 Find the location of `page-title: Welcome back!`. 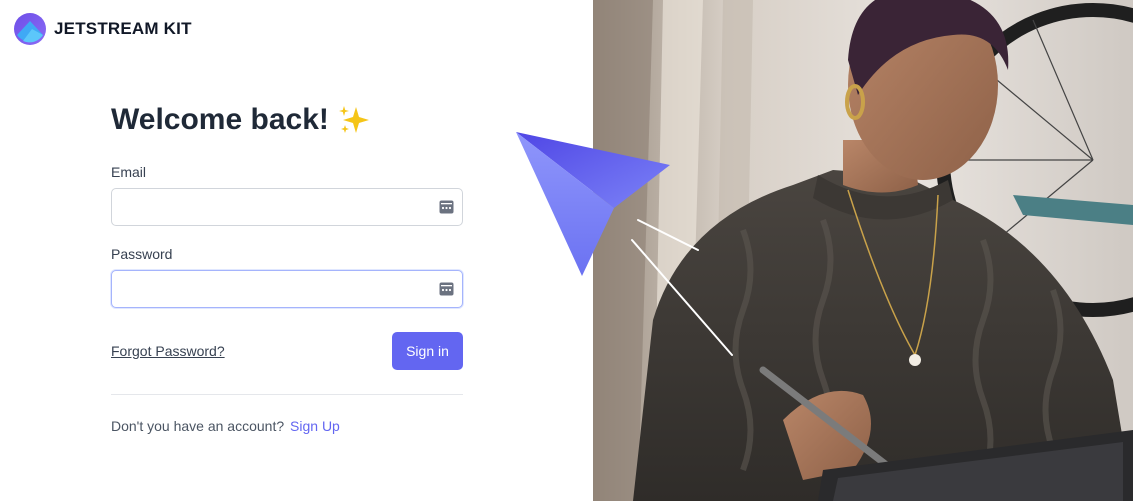

page-title: Welcome back! is located at coordinates (287, 120).